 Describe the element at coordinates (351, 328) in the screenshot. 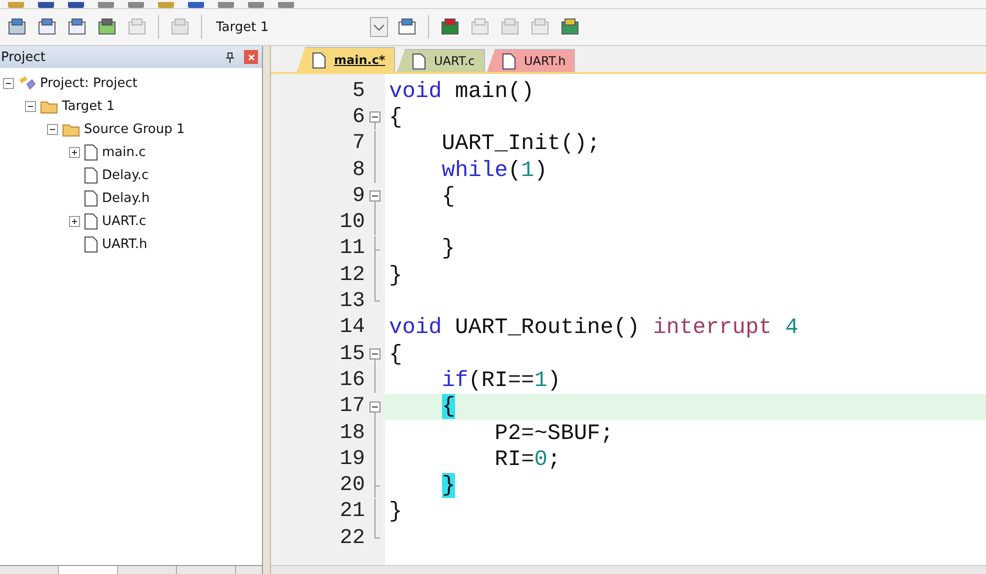

I see `line-number: 14` at that location.